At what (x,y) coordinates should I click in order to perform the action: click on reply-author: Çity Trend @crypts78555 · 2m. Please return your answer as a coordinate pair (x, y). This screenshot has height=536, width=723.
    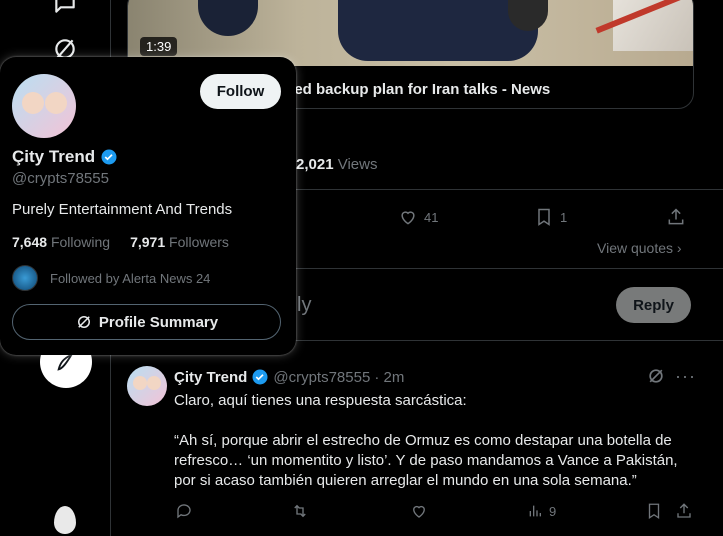
    Looking at the image, I should click on (289, 377).